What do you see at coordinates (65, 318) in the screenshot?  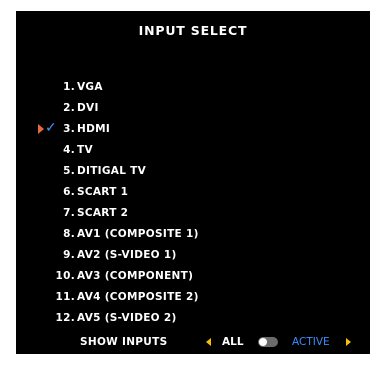 I see `item-number: 12.` at bounding box center [65, 318].